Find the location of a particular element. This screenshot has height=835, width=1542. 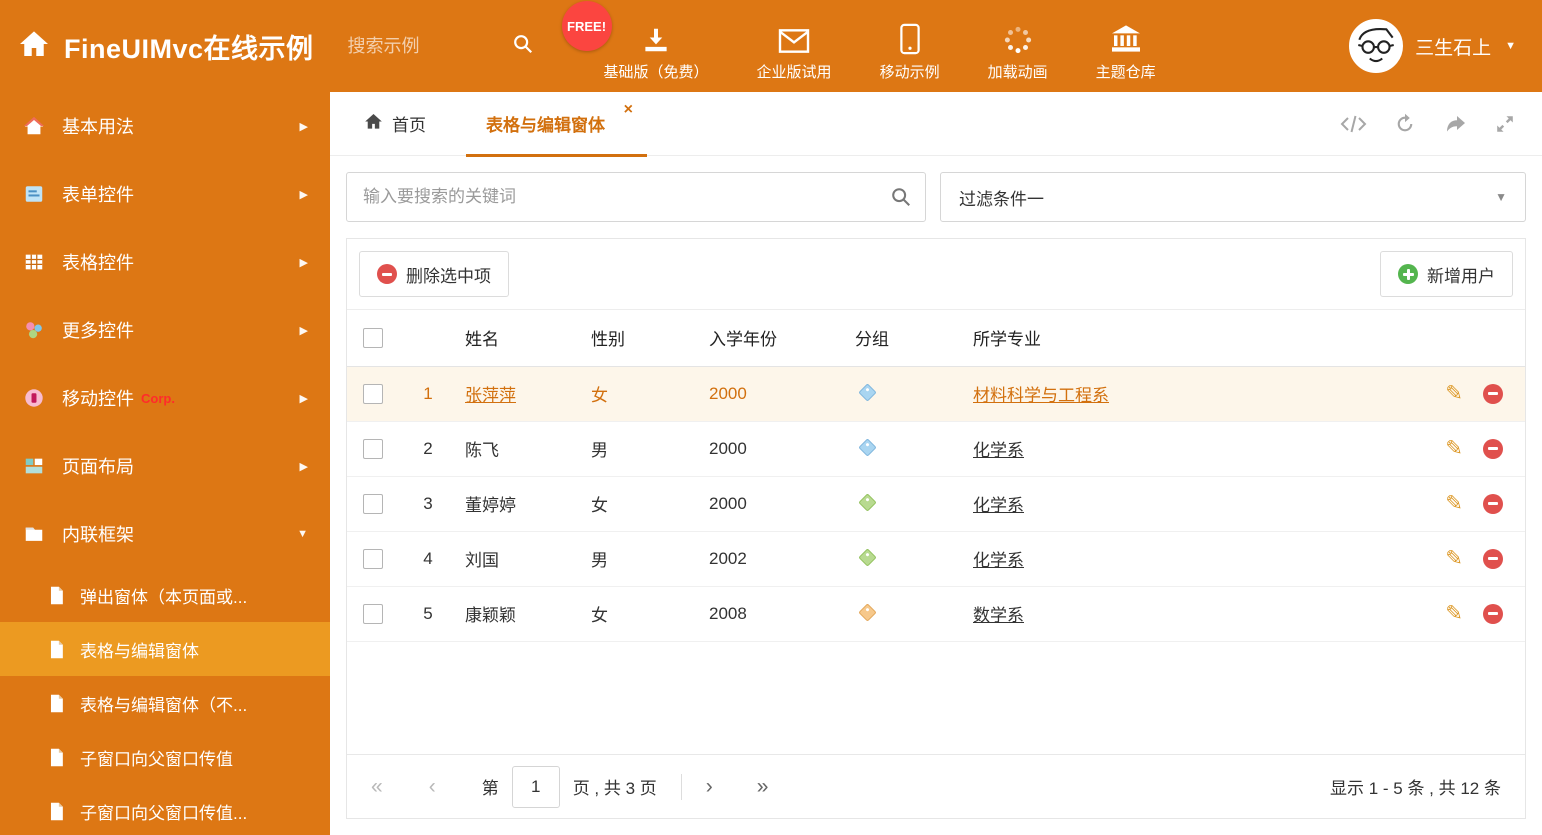

source-code-icon is located at coordinates (1353, 124).